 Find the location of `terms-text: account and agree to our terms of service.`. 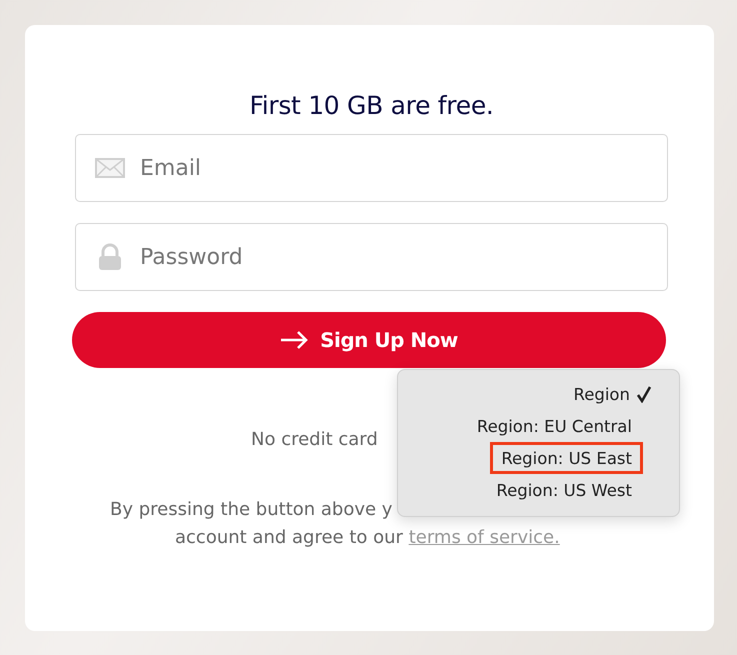

terms-text: account and agree to our terms of service. is located at coordinates (367, 538).